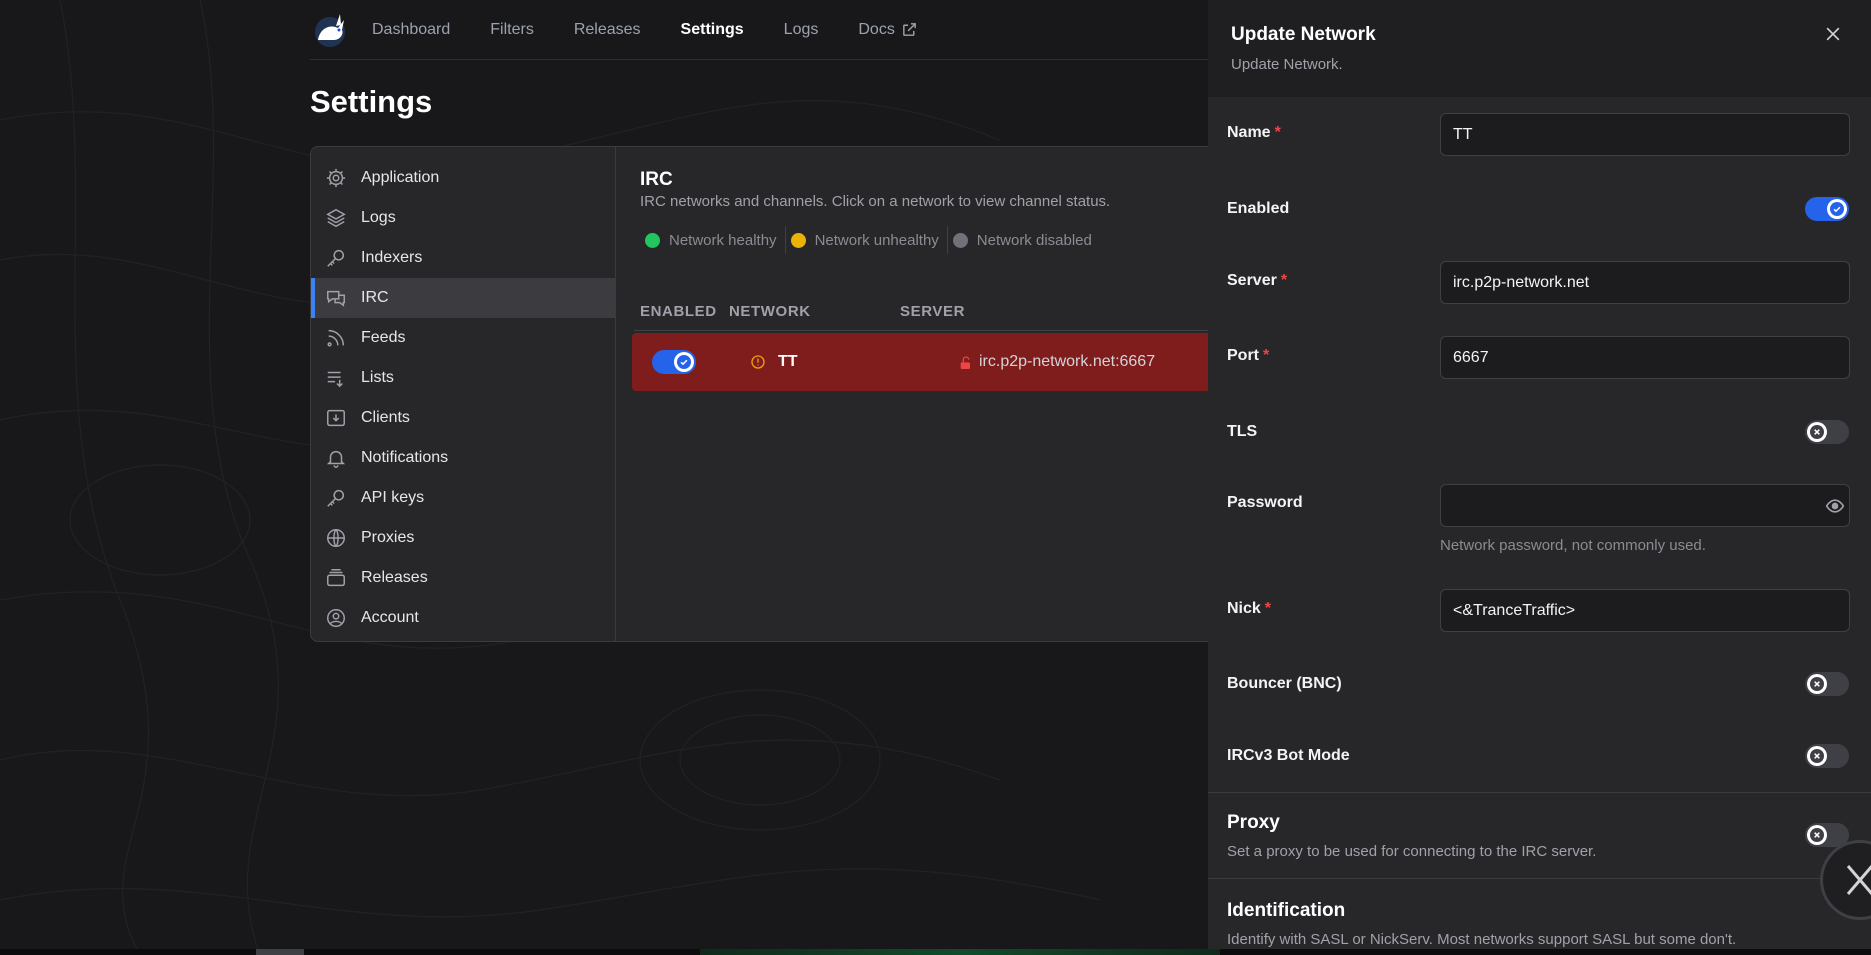 Image resolution: width=1871 pixels, height=955 pixels. Describe the element at coordinates (940, 362) in the screenshot. I see `table-row: TT irc.p2p-network.net:6667` at that location.